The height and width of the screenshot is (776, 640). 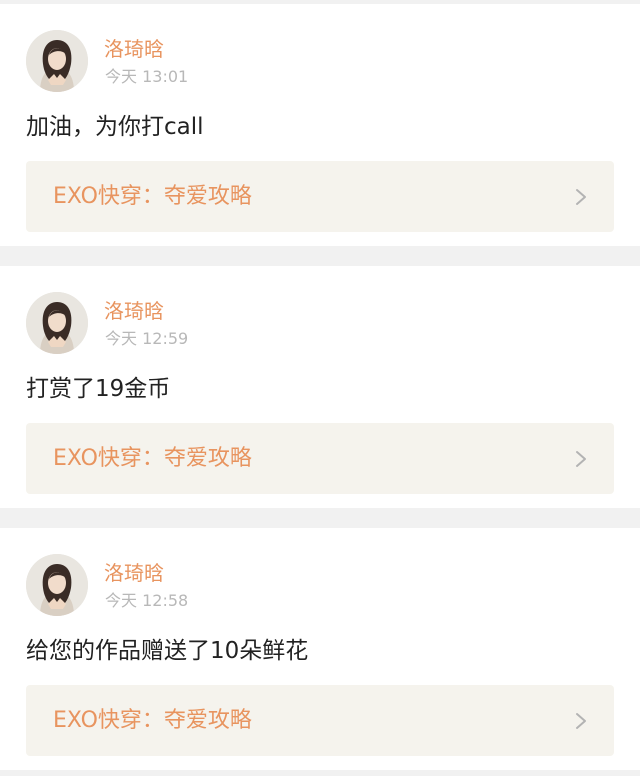 I want to click on message-text: 打赏了19金币, so click(x=98, y=389).